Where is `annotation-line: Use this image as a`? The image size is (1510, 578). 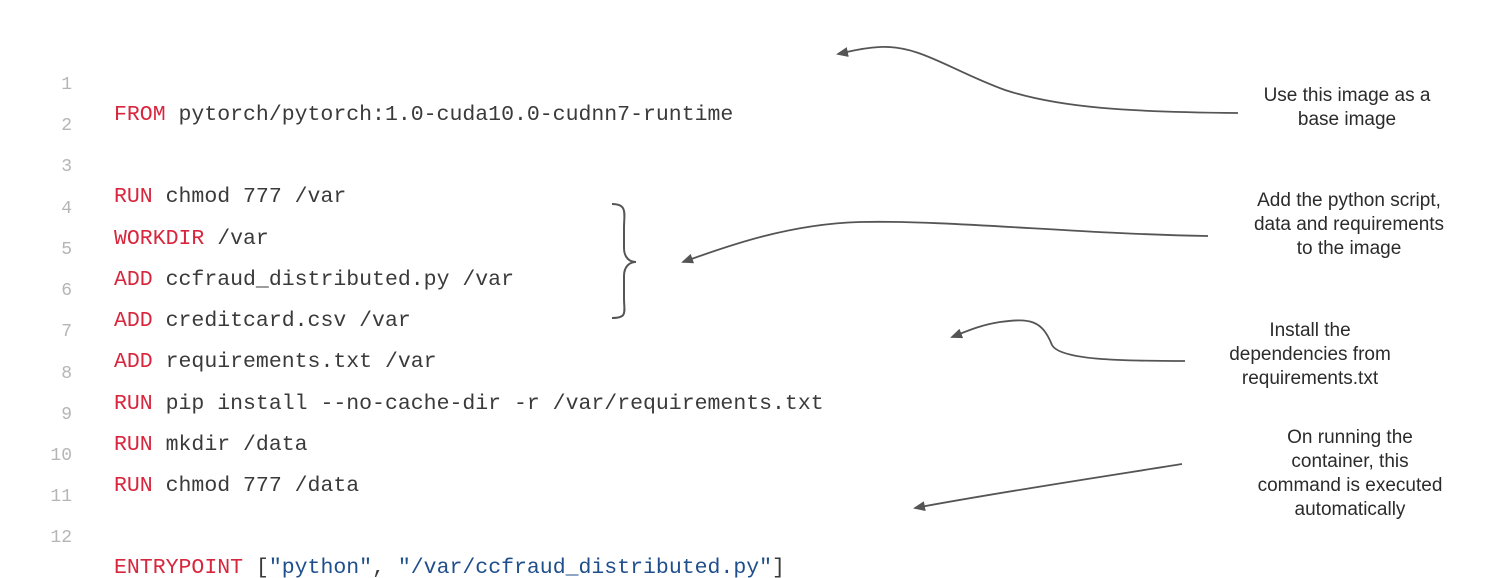
annotation-line: Use this image as a is located at coordinates (1347, 95).